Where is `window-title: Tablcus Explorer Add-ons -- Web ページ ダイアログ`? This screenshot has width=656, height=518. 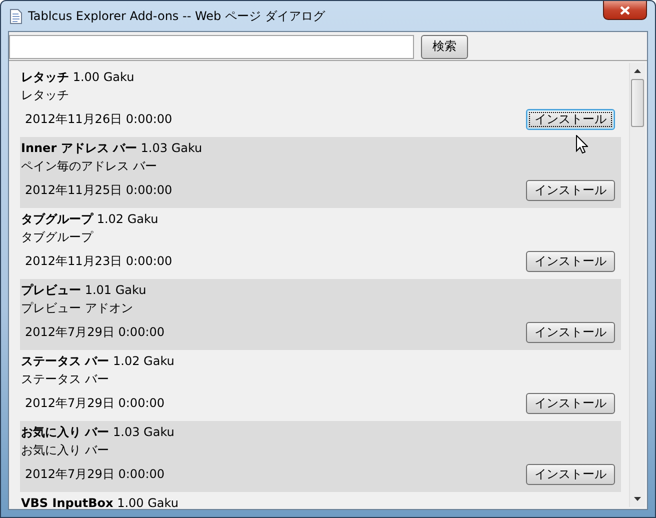
window-title: Tablcus Explorer Add-ons -- Web ページ ダイアログ is located at coordinates (176, 16).